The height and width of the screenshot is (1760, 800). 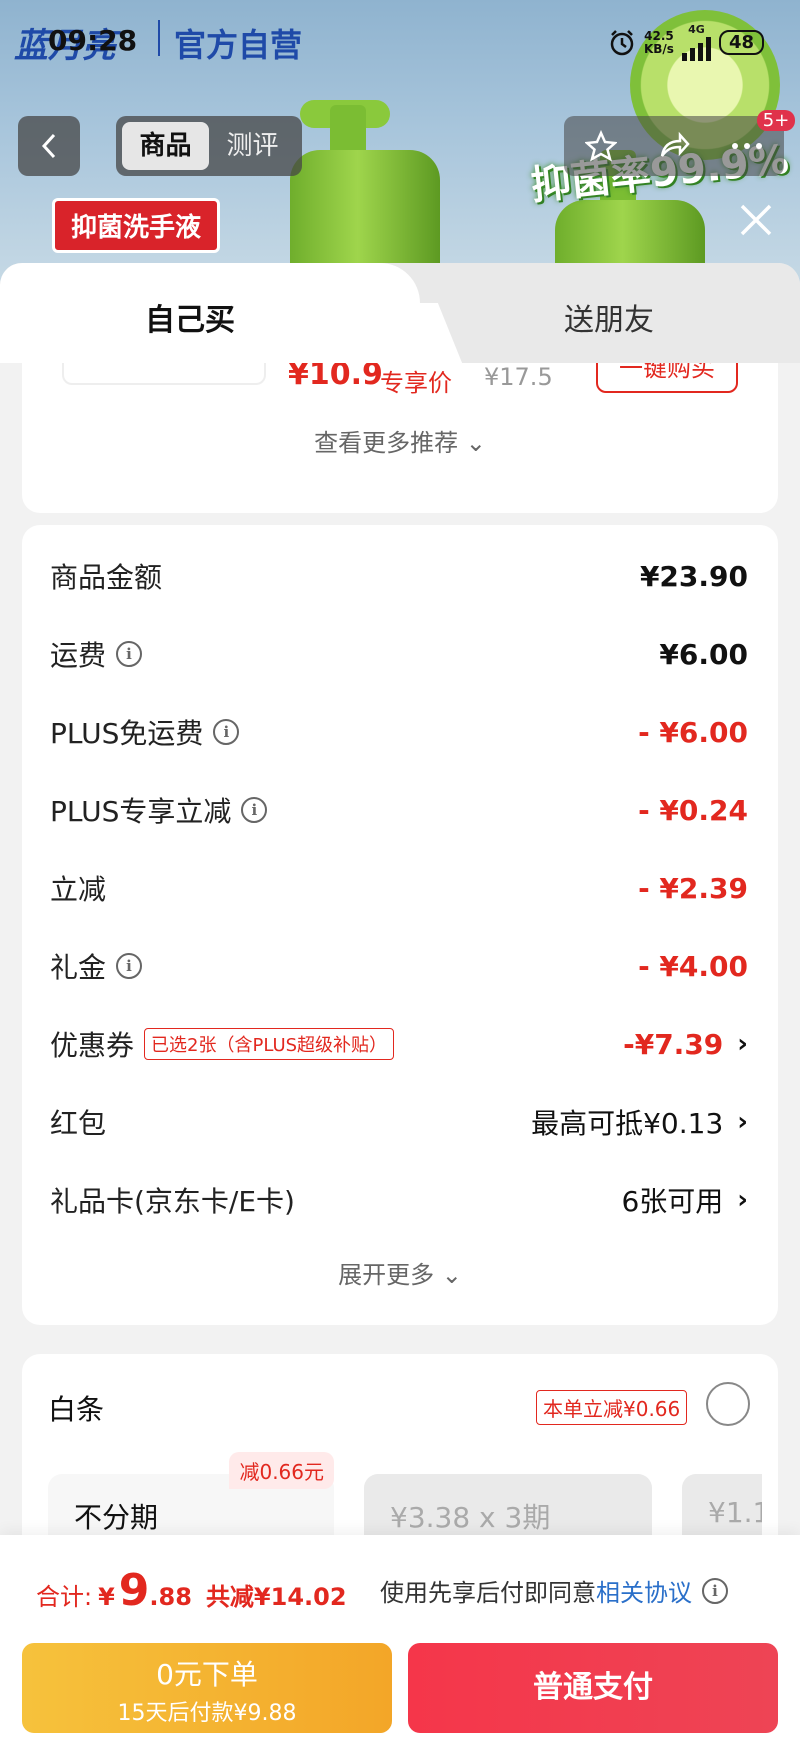 What do you see at coordinates (399, 811) in the screenshot?
I see `row-plus-discount: PLUS专享立减 i - ¥0.24` at bounding box center [399, 811].